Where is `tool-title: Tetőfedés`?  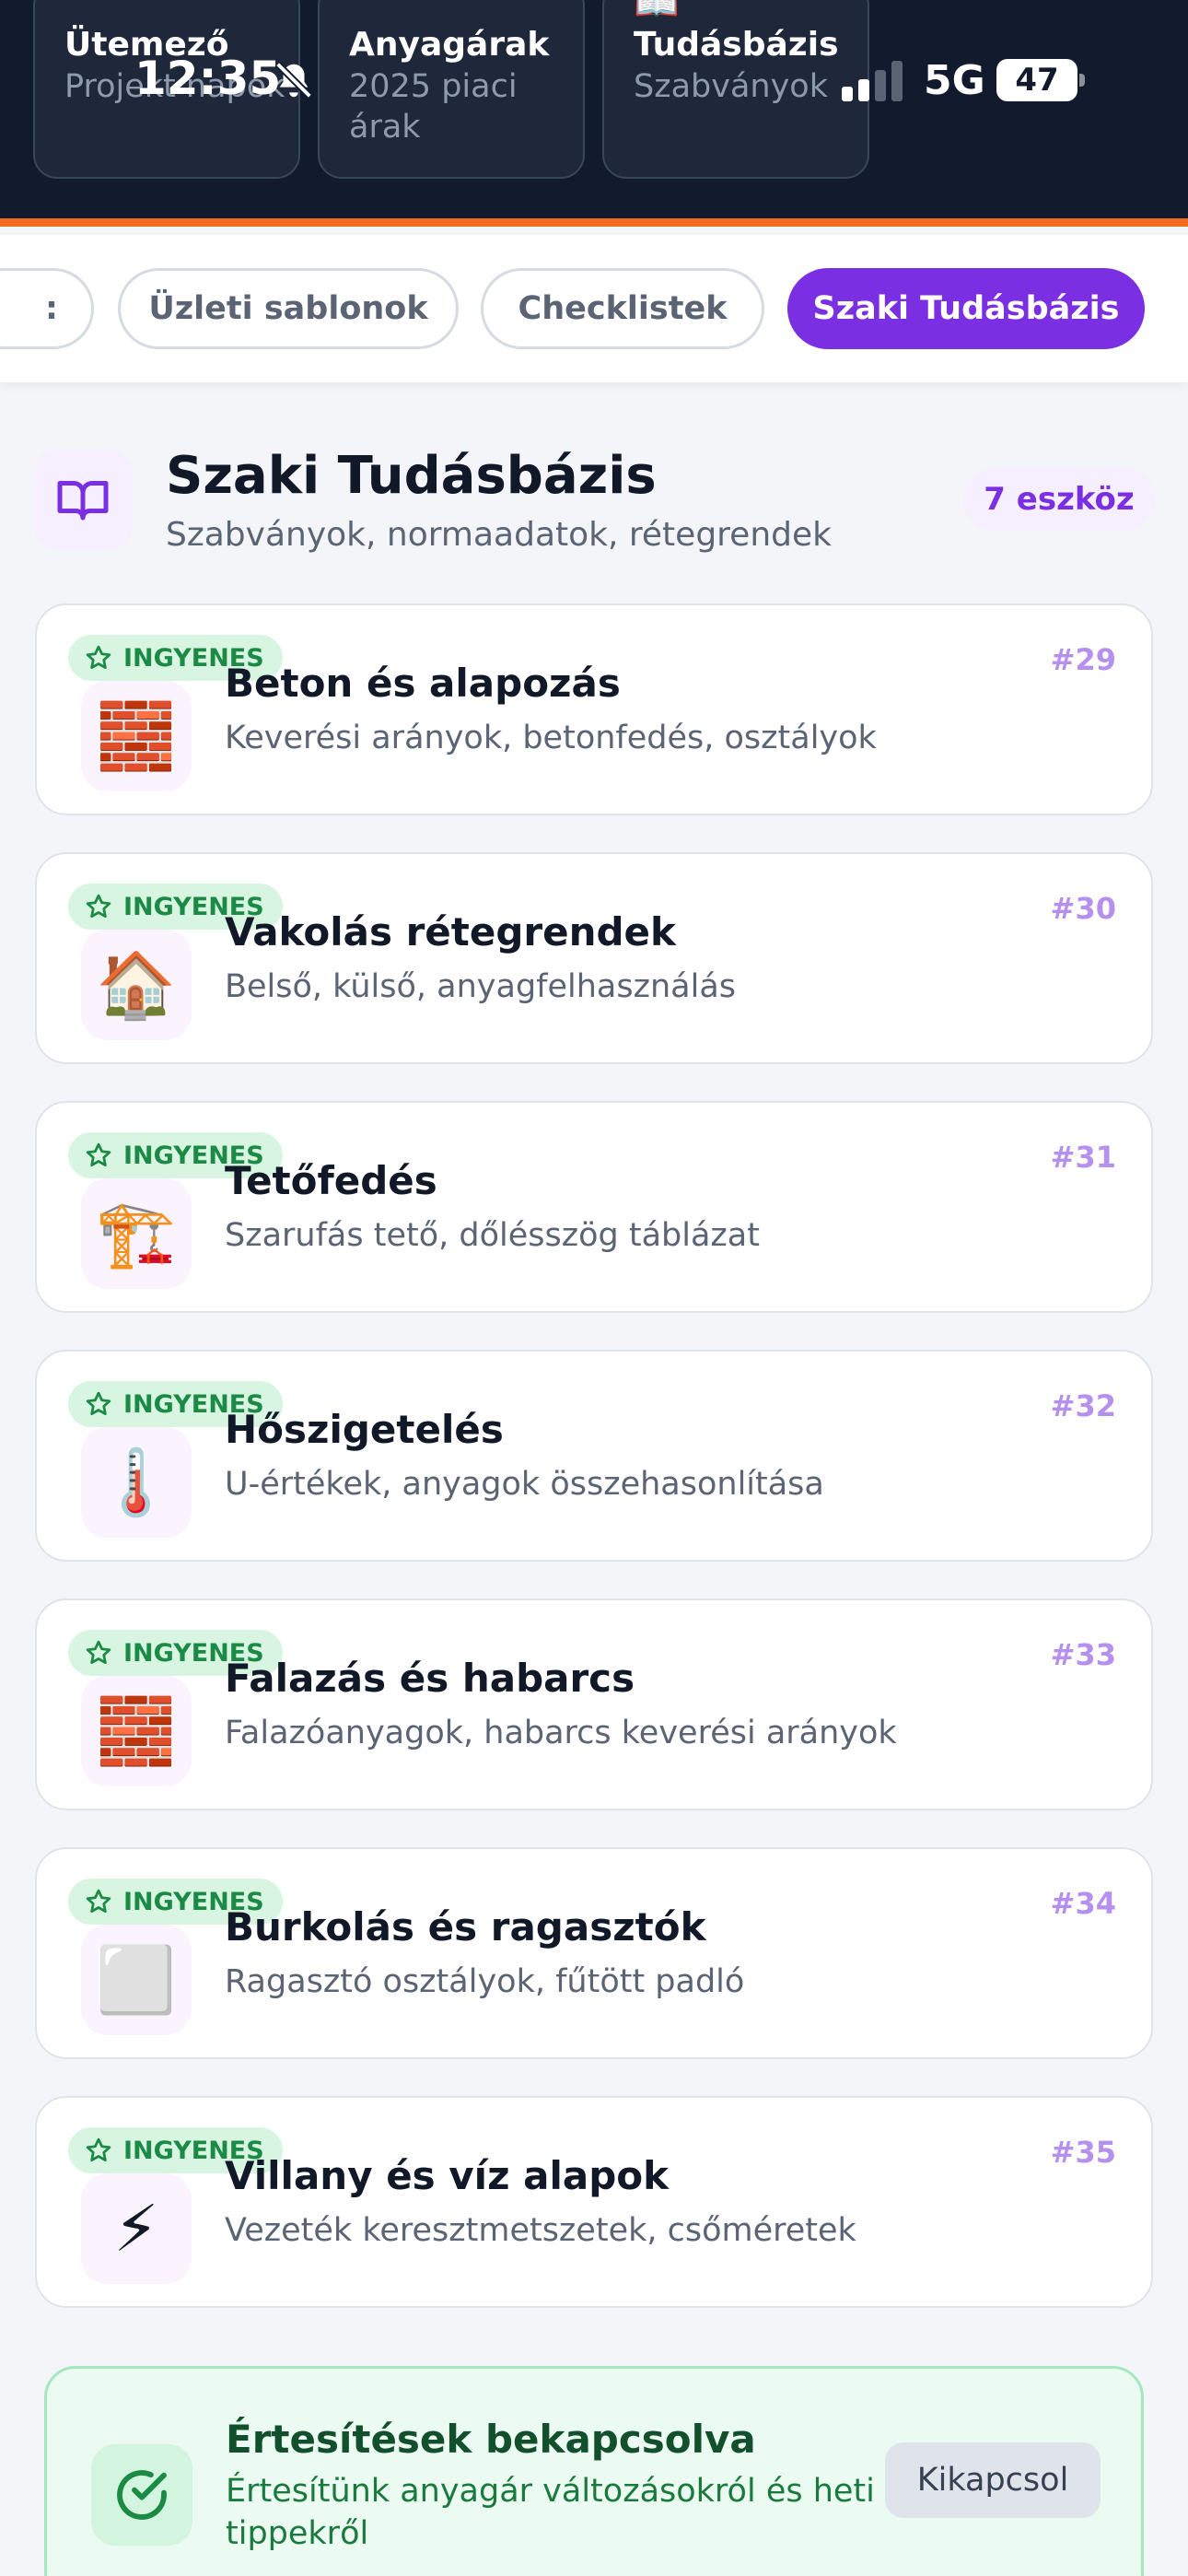 tool-title: Tetőfedés is located at coordinates (331, 1180).